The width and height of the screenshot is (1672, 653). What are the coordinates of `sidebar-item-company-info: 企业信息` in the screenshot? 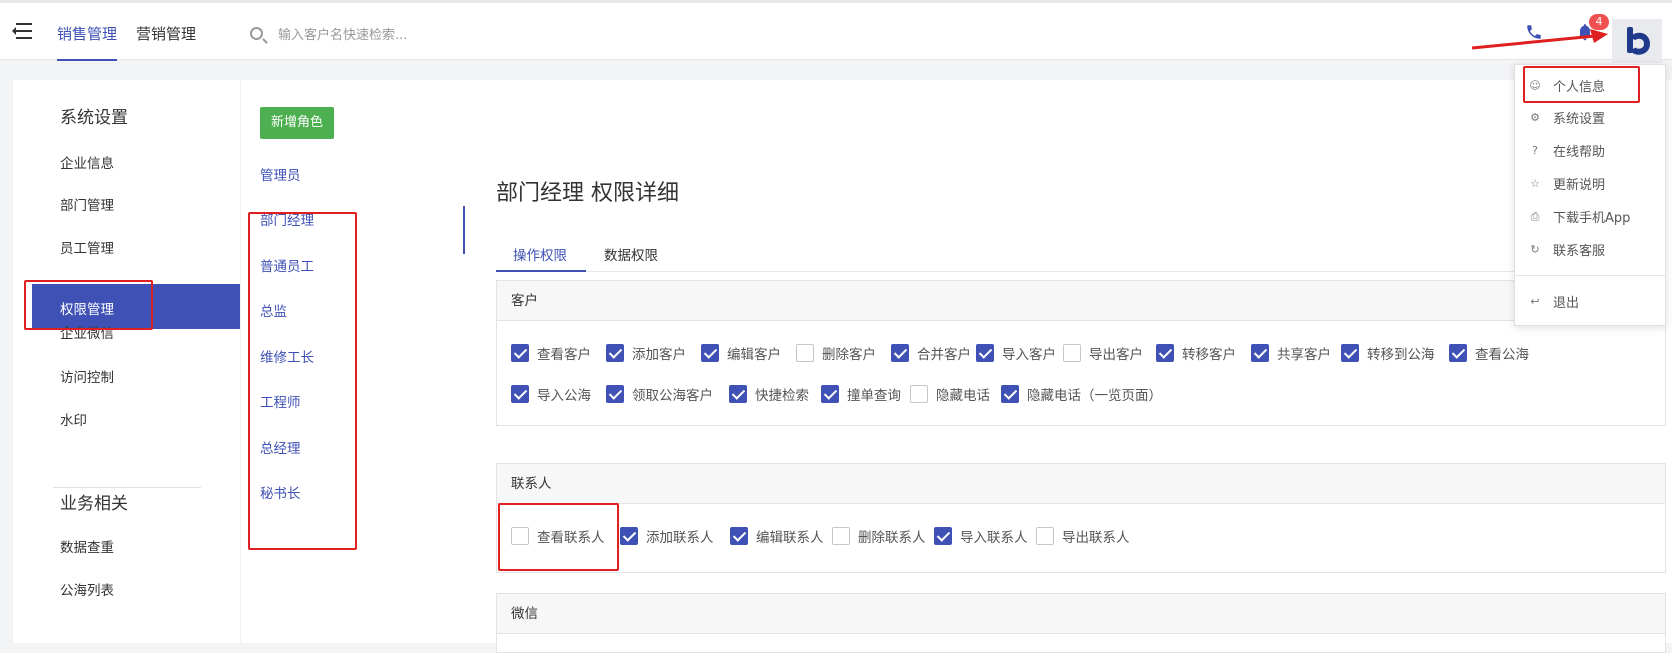 It's located at (87, 162).